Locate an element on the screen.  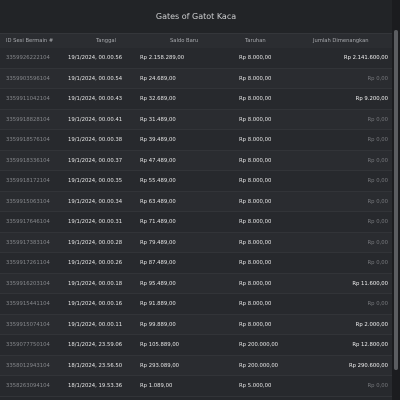
session-id: 3359903596104 is located at coordinates (28, 78).